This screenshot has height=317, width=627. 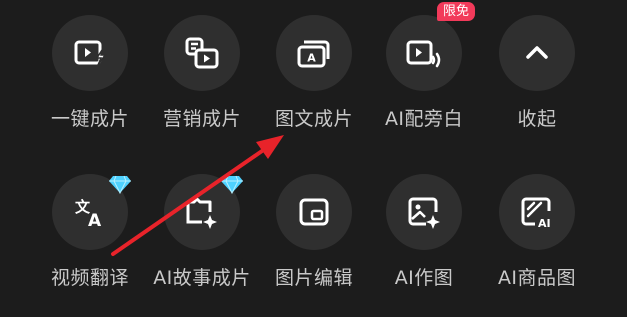 I want to click on tool-image-edit: 图片编辑, so click(x=314, y=231).